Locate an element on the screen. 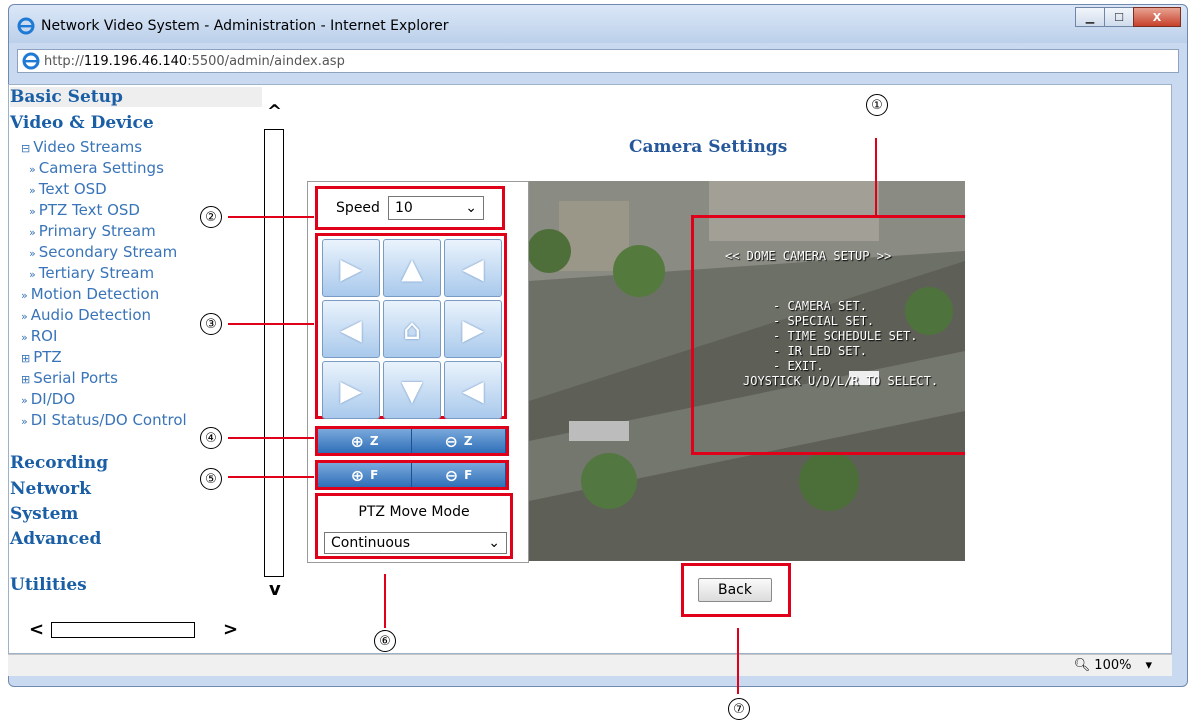 This screenshot has height=725, width=1203. zoom-in-button: ⊕ Z is located at coordinates (365, 441).